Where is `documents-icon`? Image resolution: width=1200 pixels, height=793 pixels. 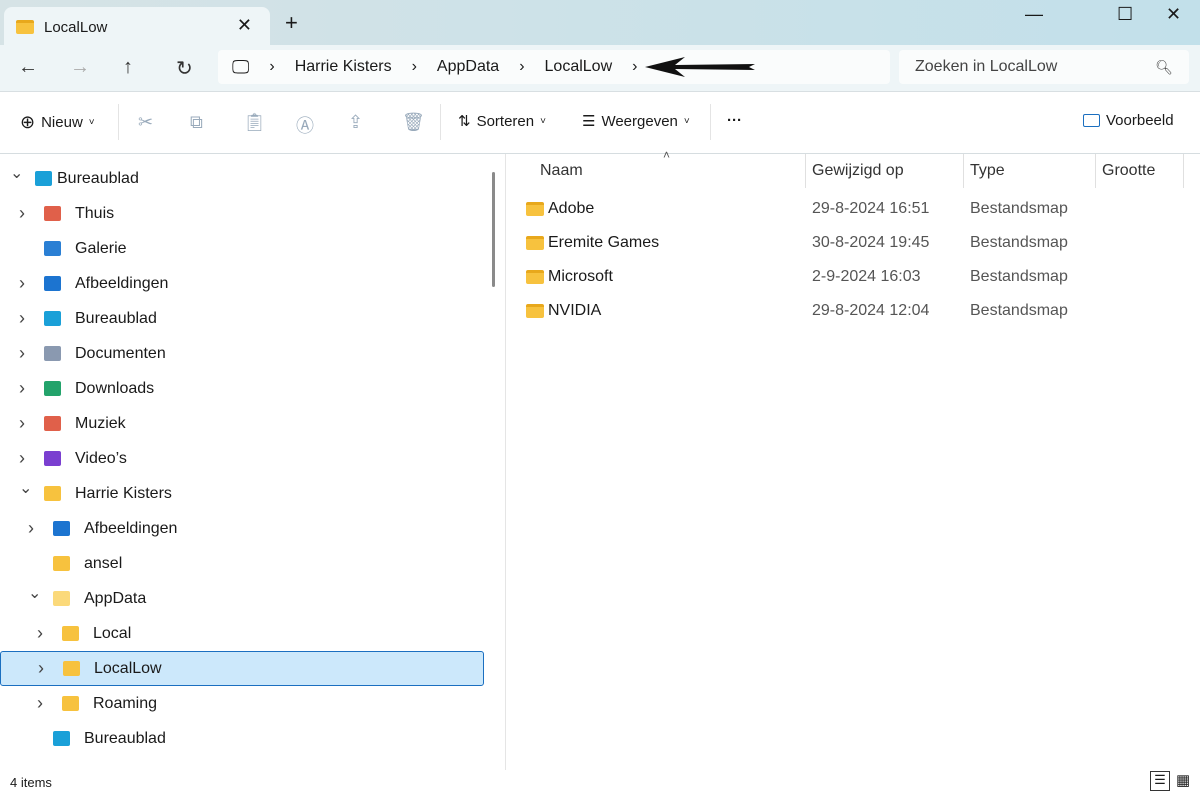
documents-icon is located at coordinates (52, 353).